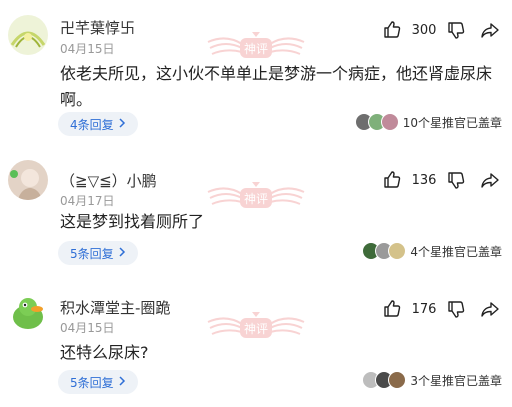 This screenshot has width=512, height=407. I want to click on comment-date: 04月17日, so click(87, 201).